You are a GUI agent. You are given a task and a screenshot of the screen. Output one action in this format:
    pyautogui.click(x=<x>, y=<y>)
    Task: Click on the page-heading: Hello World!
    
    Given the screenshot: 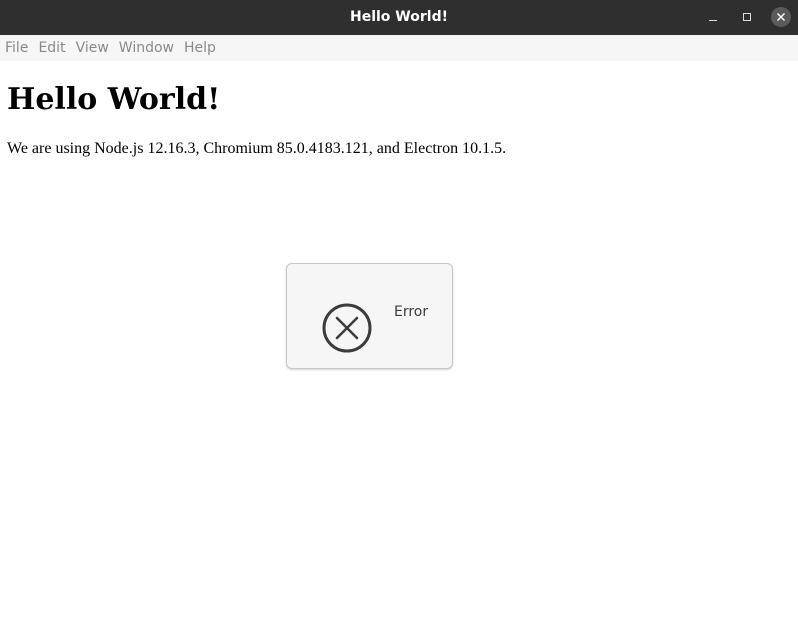 What is the action you would take?
    pyautogui.click(x=114, y=99)
    